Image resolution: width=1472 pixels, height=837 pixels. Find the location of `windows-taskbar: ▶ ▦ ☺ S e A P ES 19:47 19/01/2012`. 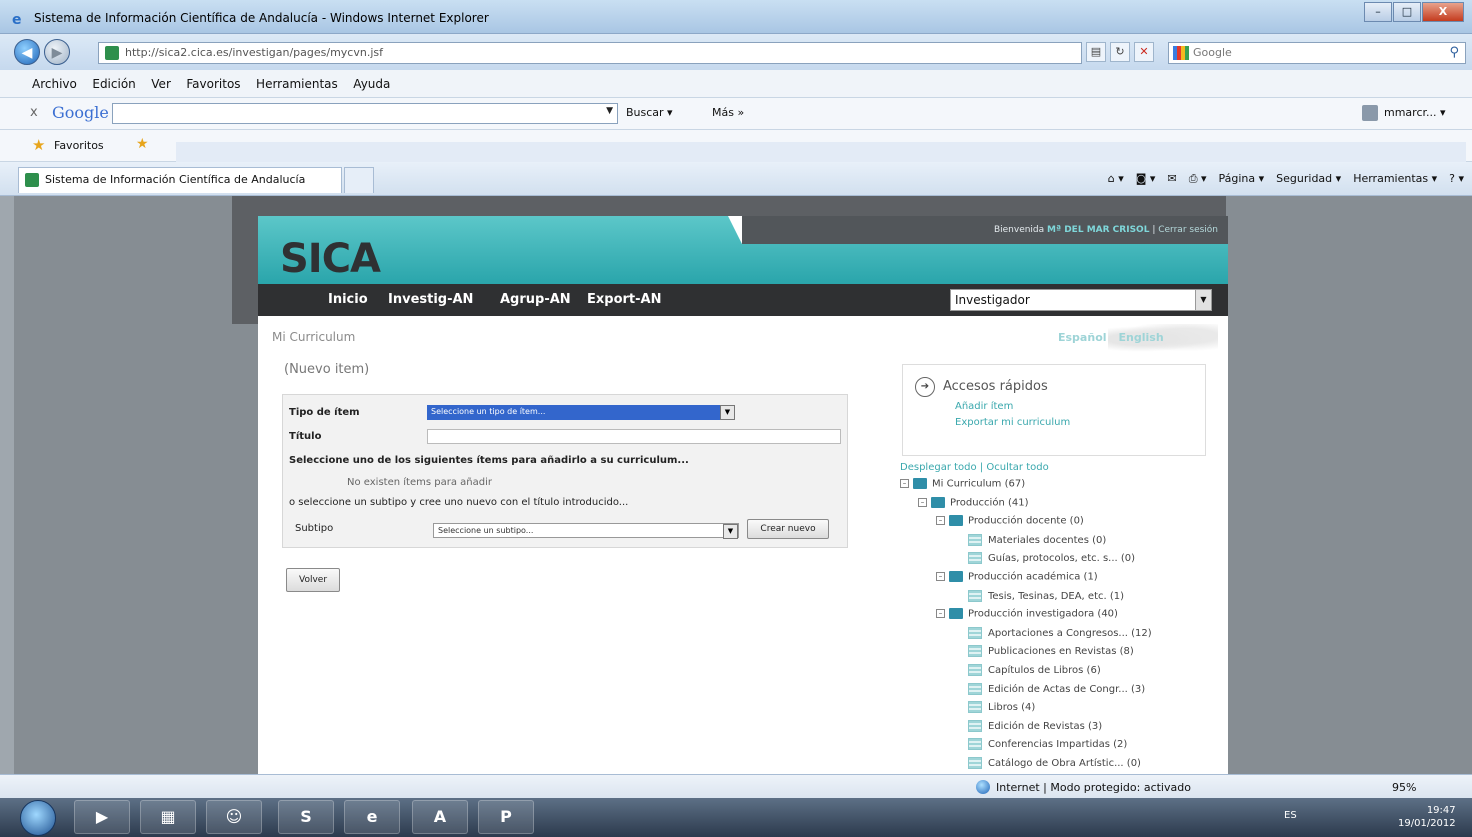

windows-taskbar: ▶ ▦ ☺ S e A P ES 19:47 19/01/2012 is located at coordinates (736, 817).